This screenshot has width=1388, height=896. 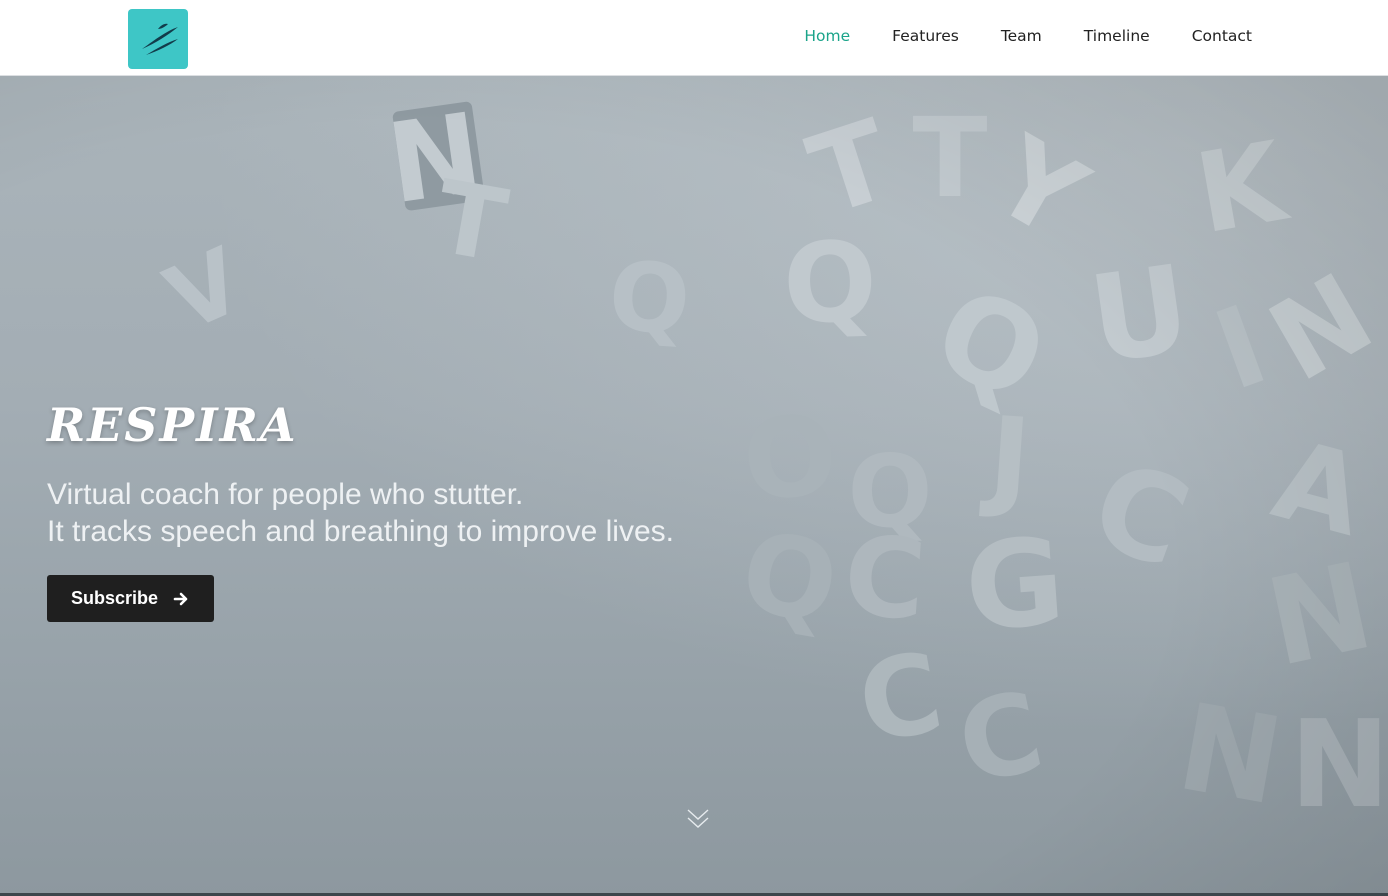 I want to click on subscribe-button: Subscribe, so click(x=130, y=598).